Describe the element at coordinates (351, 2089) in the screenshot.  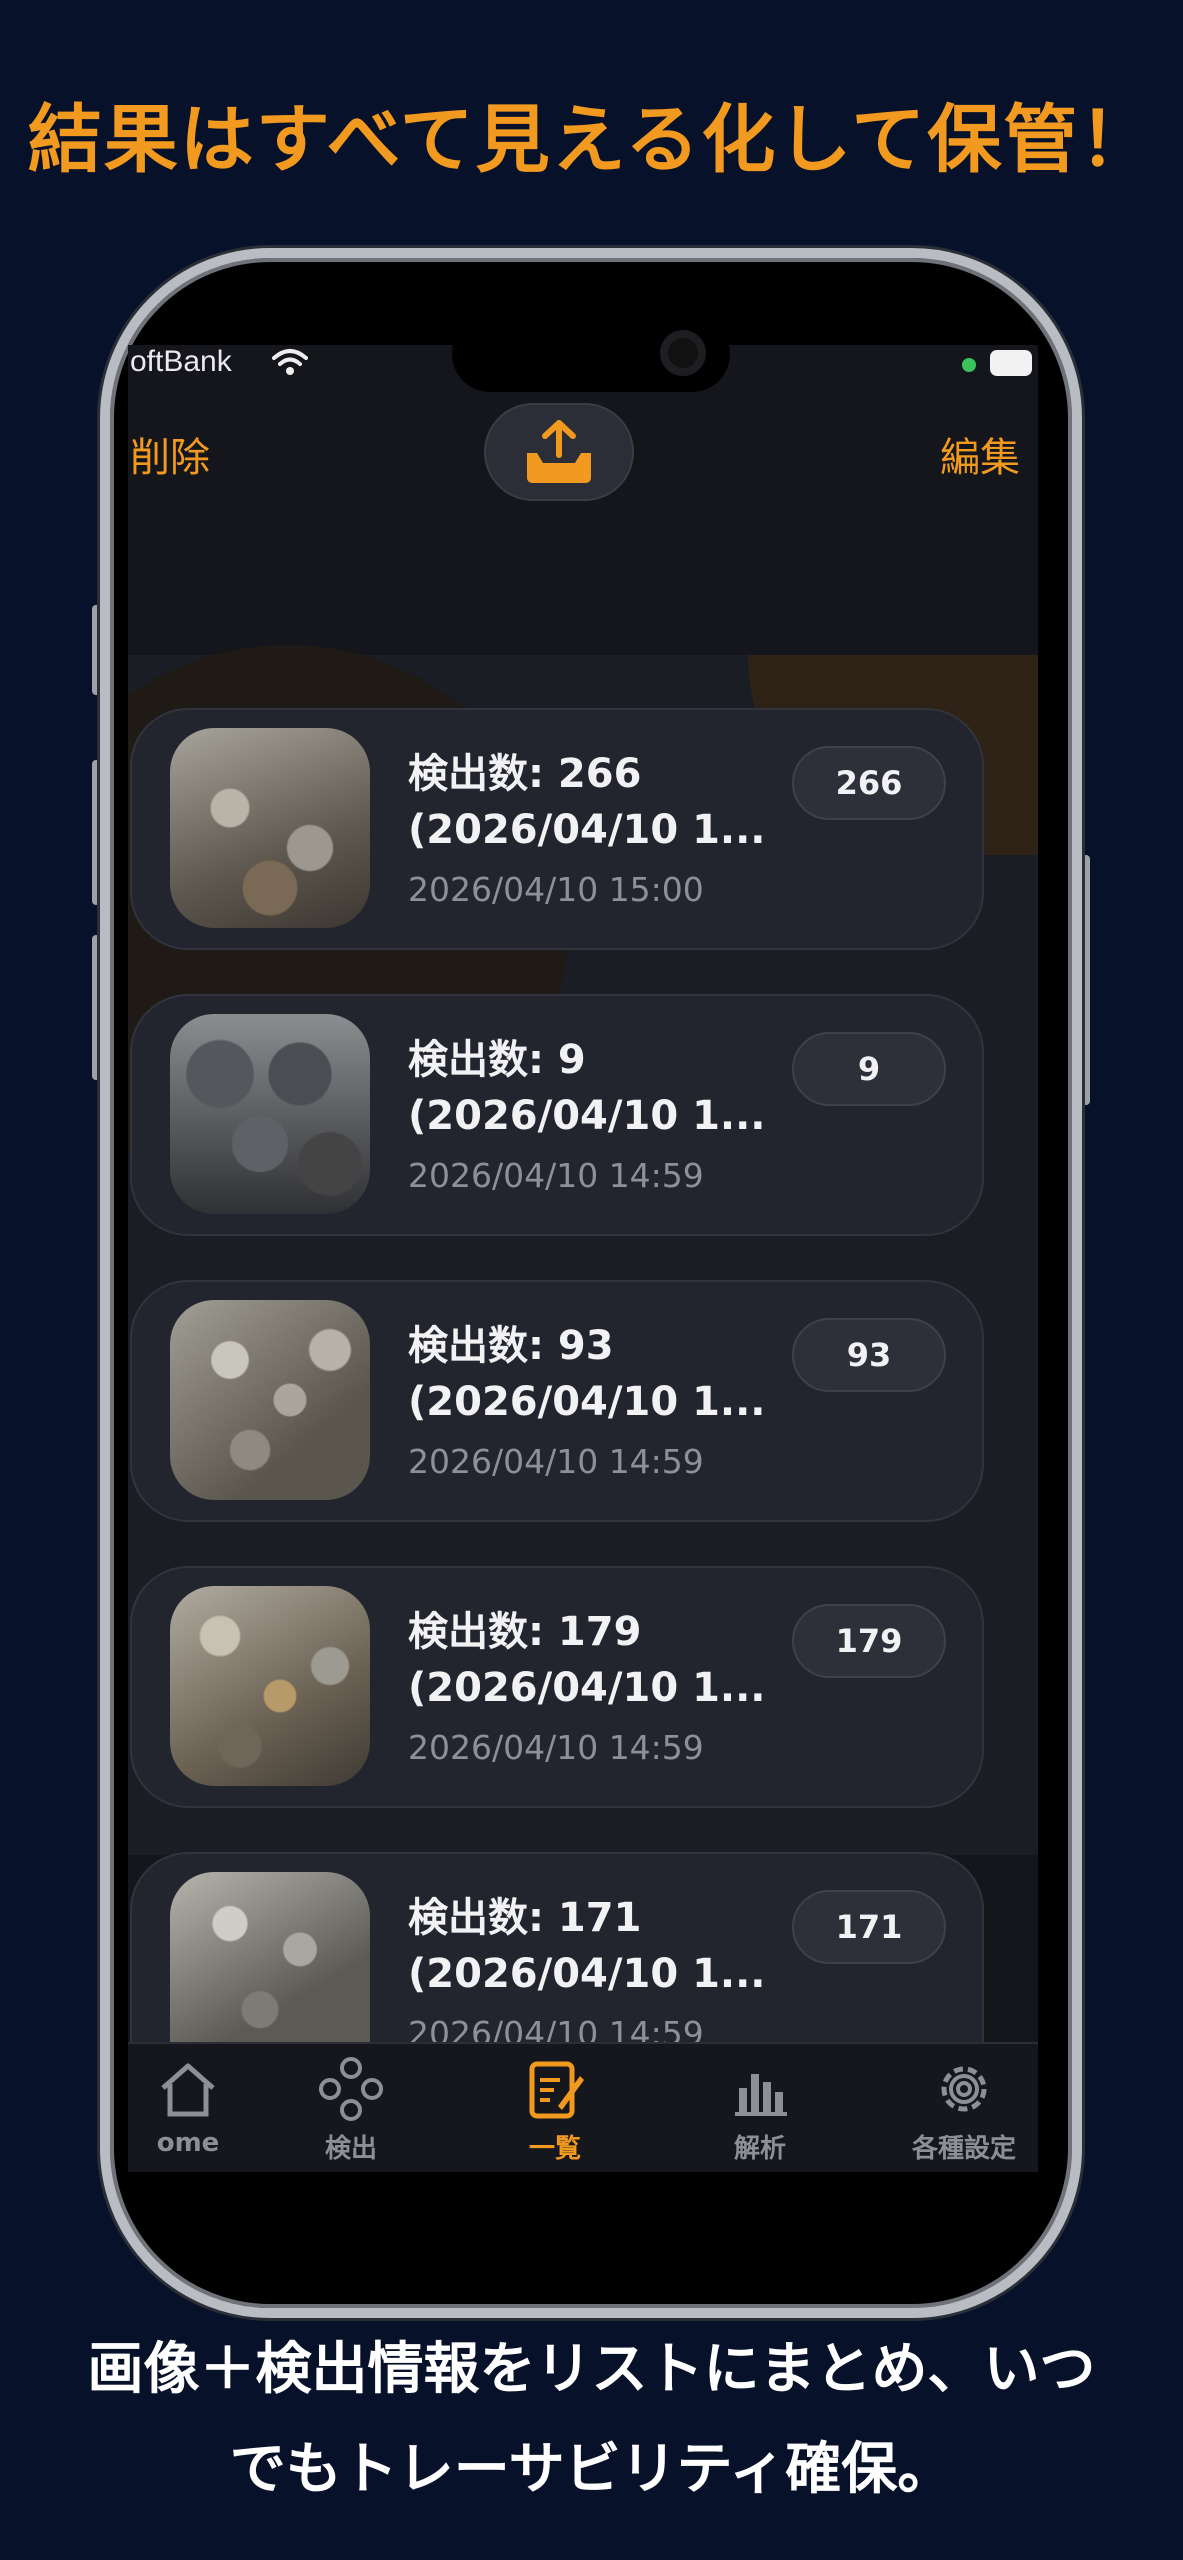
I see `detect-nodes-icon` at that location.